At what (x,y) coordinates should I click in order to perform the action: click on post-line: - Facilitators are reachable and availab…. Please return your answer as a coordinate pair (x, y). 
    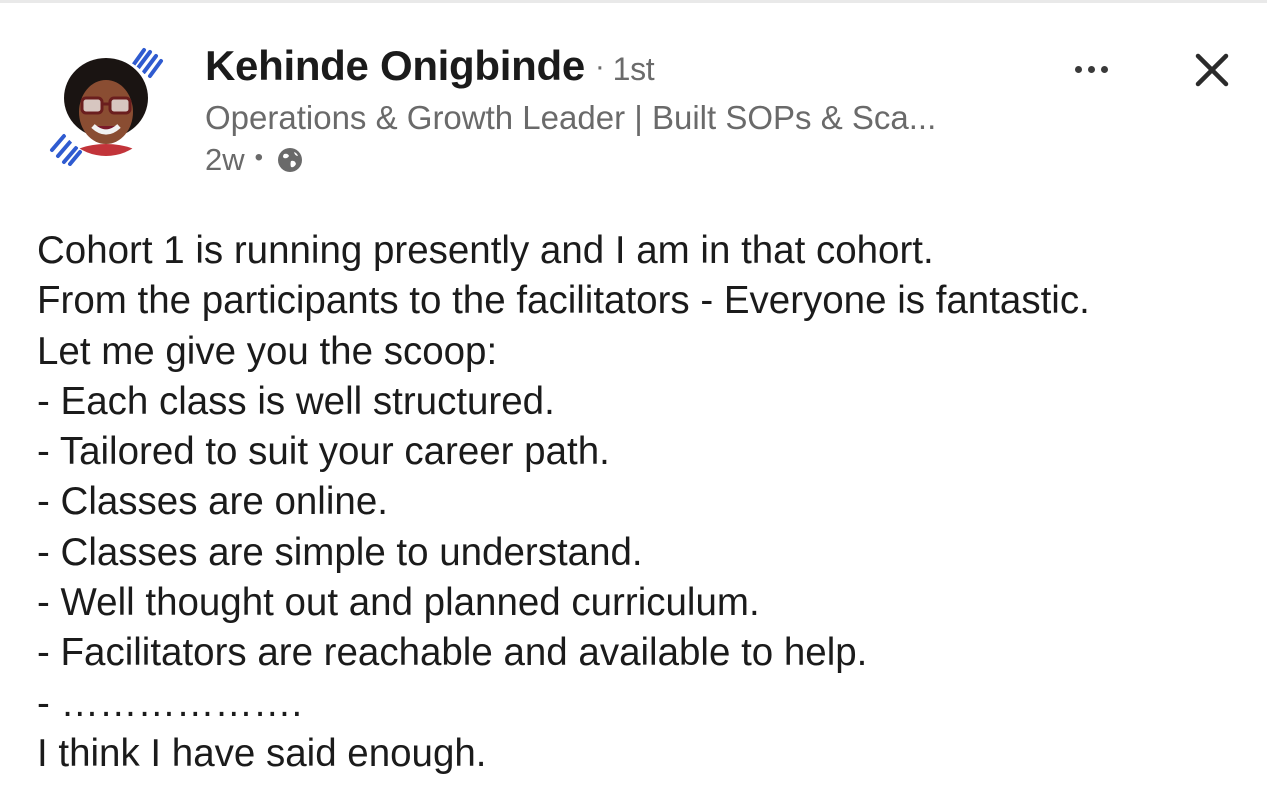
    Looking at the image, I should click on (452, 653).